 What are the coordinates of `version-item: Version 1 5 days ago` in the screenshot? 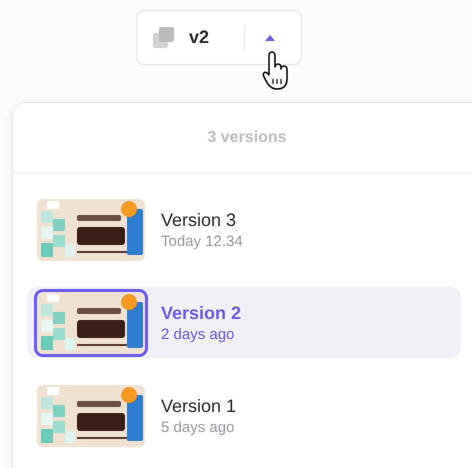 It's located at (244, 415).